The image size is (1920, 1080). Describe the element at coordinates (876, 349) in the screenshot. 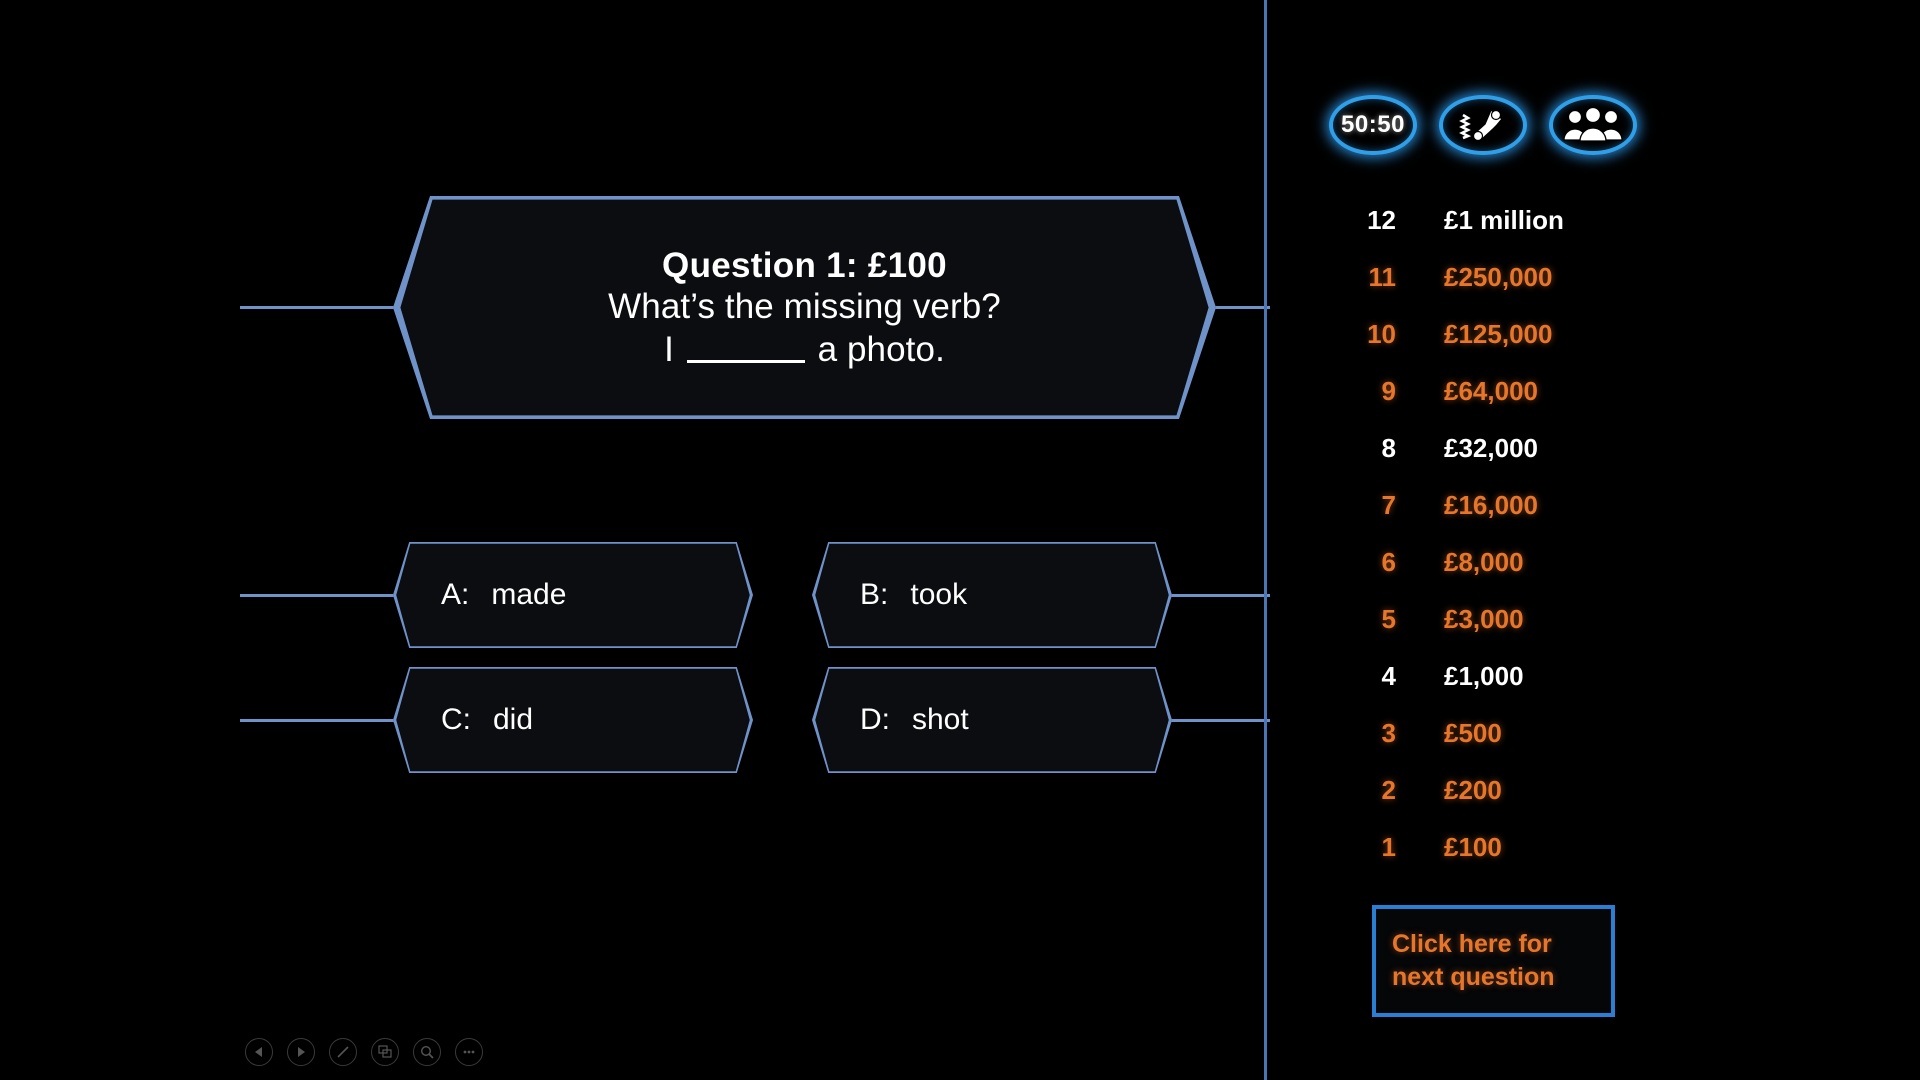

I see `sentence-after: a photo.` at that location.